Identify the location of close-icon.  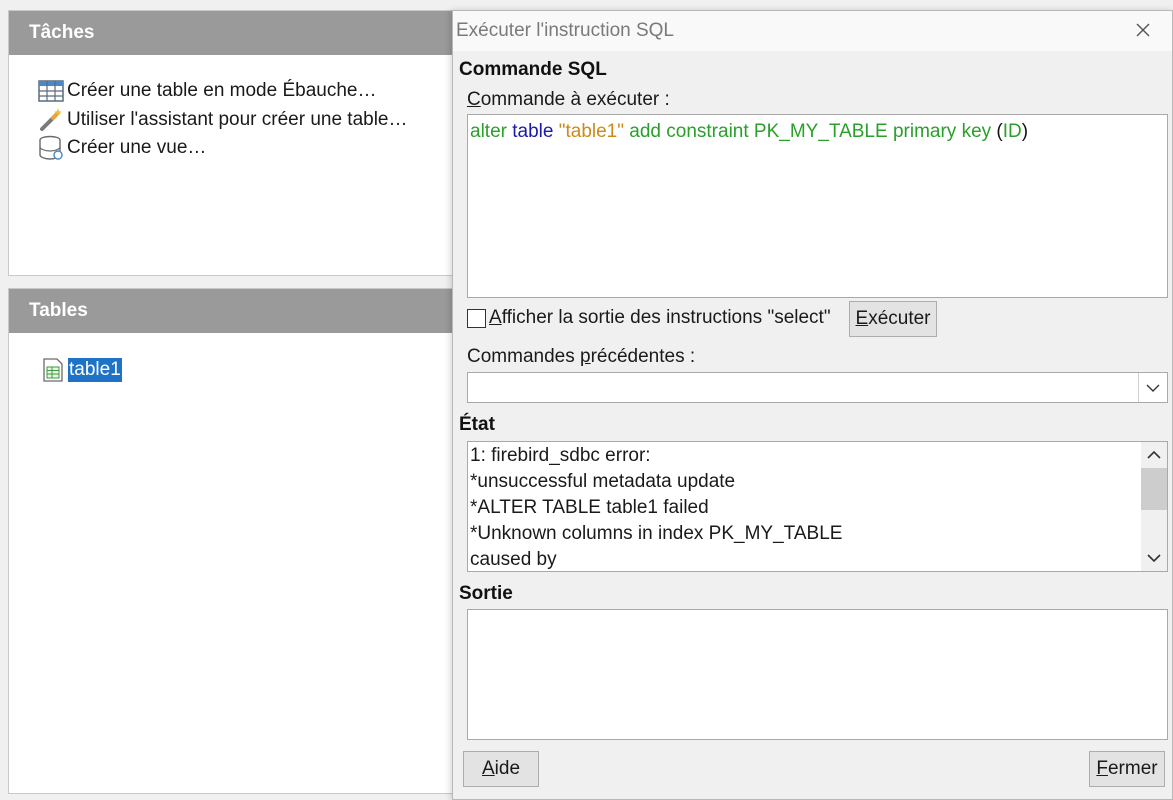
(1143, 30).